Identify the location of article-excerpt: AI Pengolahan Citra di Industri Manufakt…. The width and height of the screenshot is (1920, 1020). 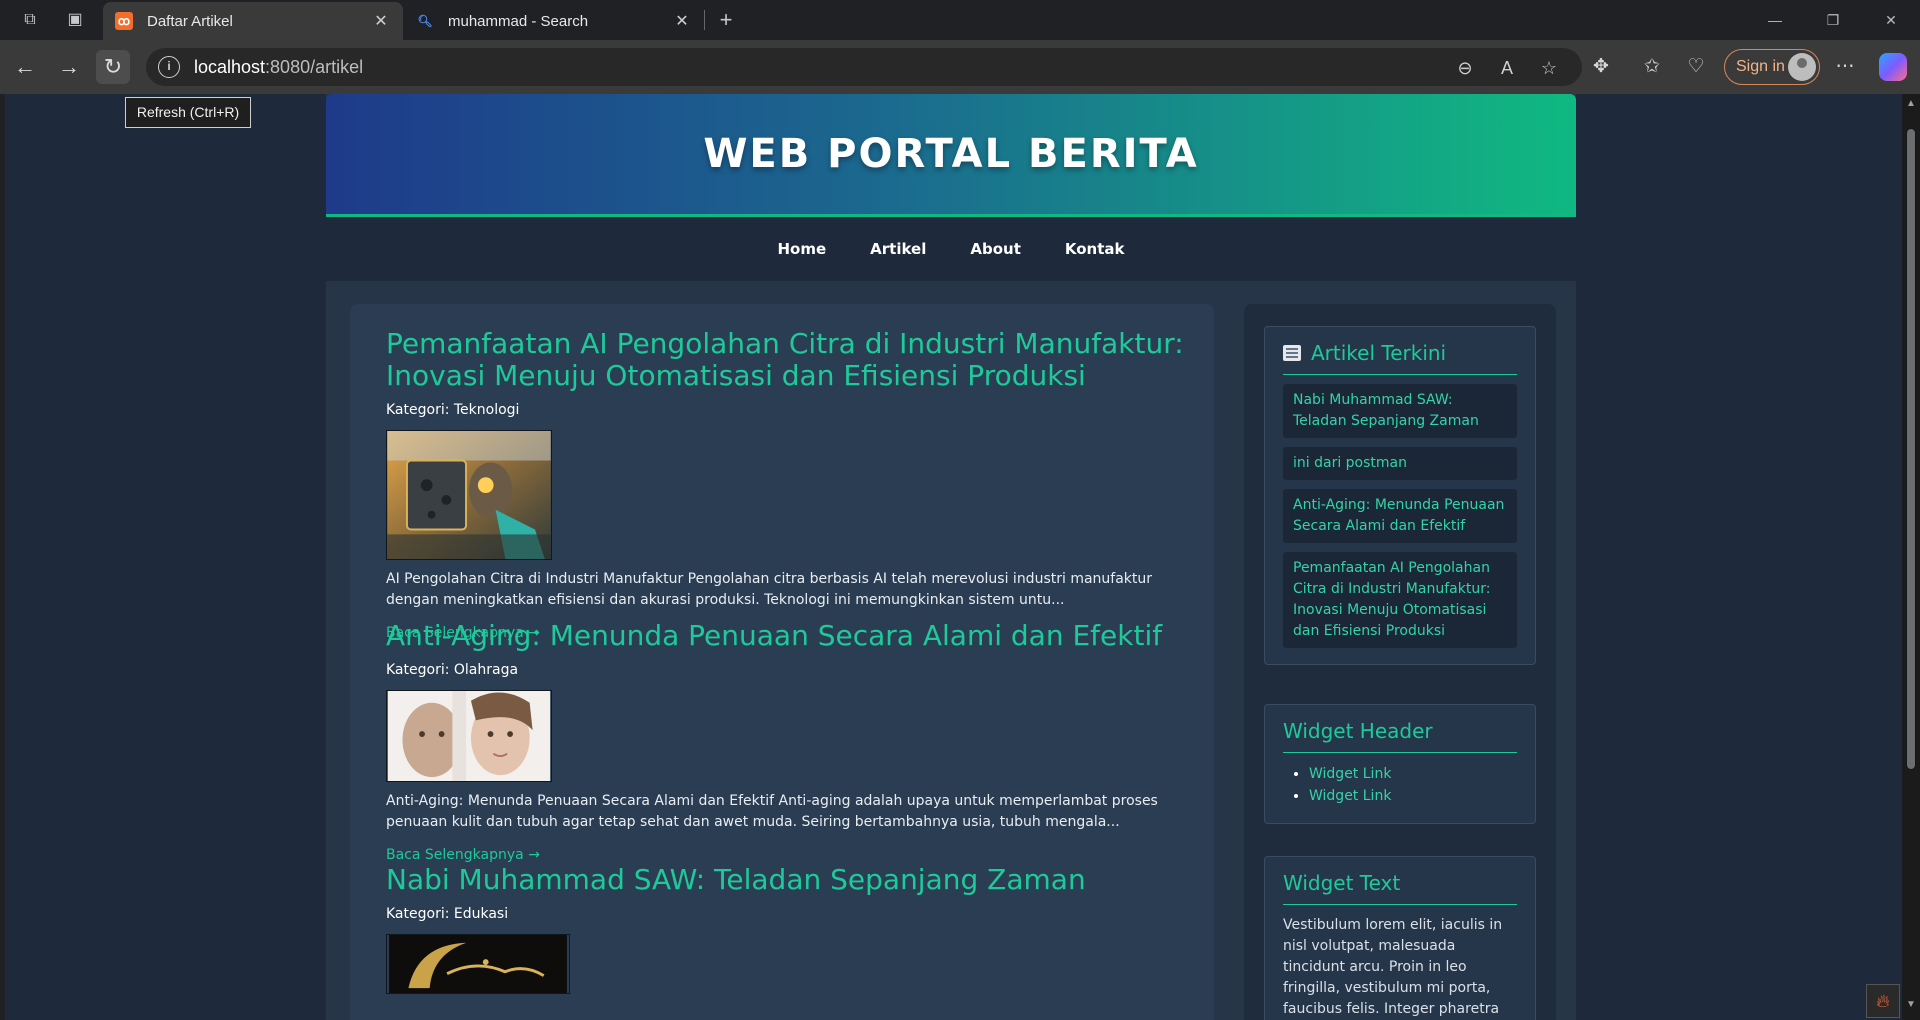
(769, 589).